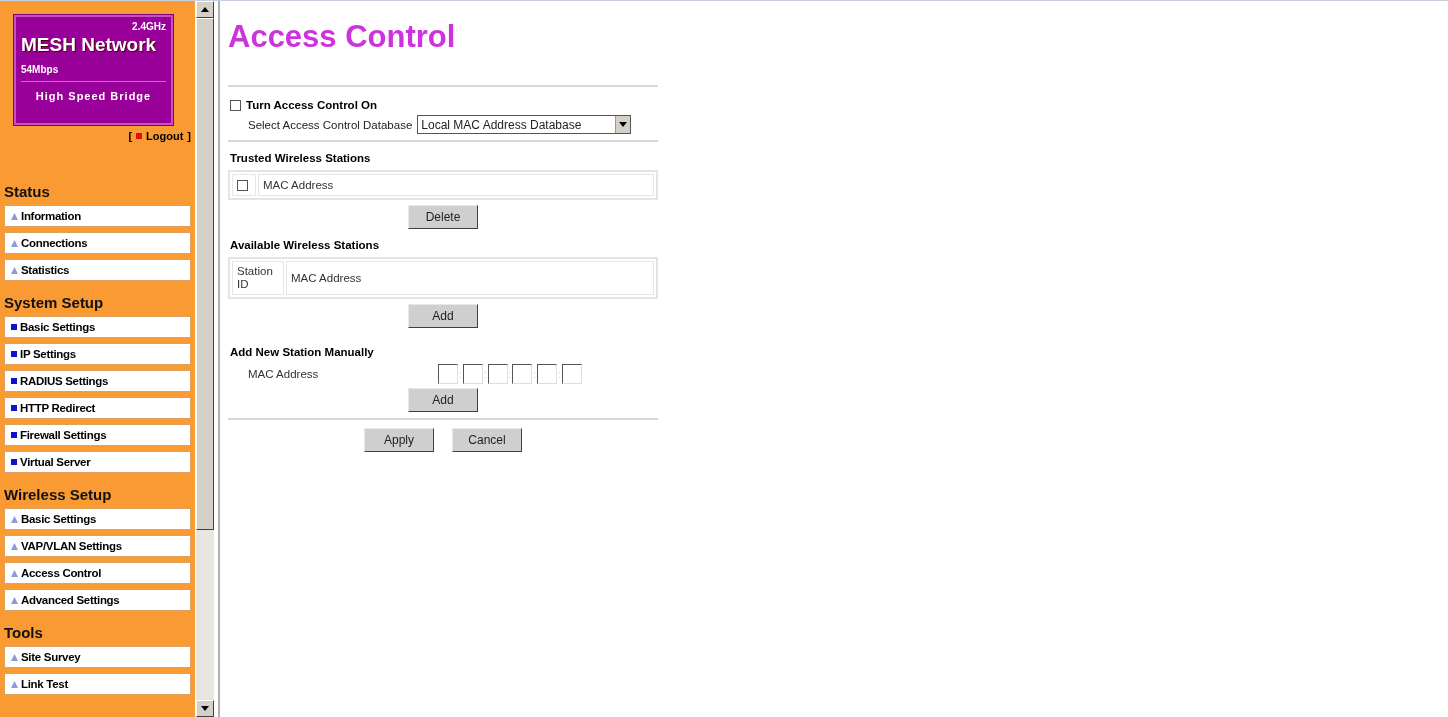  Describe the element at coordinates (89, 45) in the screenshot. I see `logo-title: MESH Network` at that location.